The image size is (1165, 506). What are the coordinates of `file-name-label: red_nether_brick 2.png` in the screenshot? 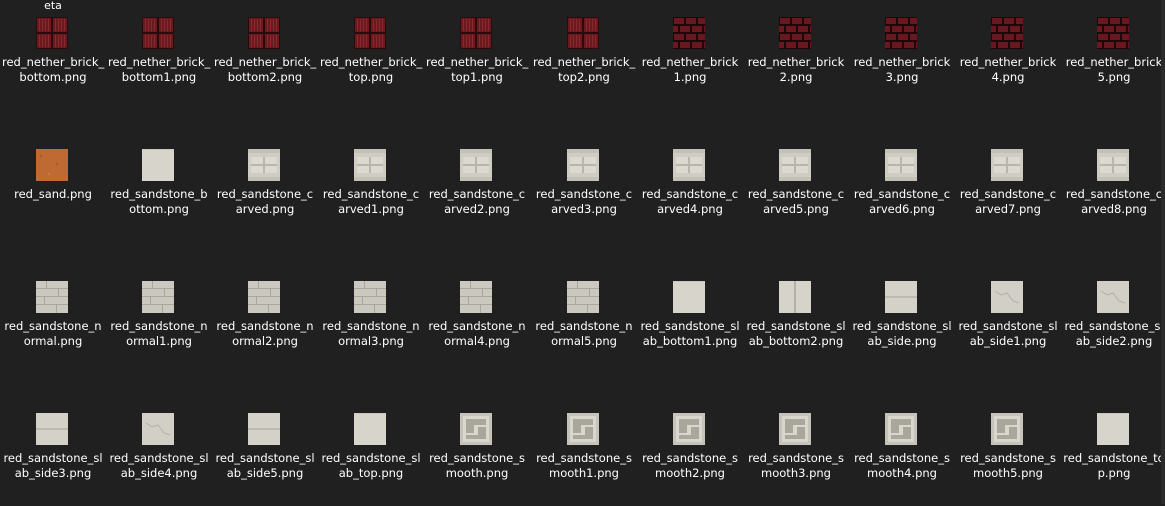 It's located at (796, 69).